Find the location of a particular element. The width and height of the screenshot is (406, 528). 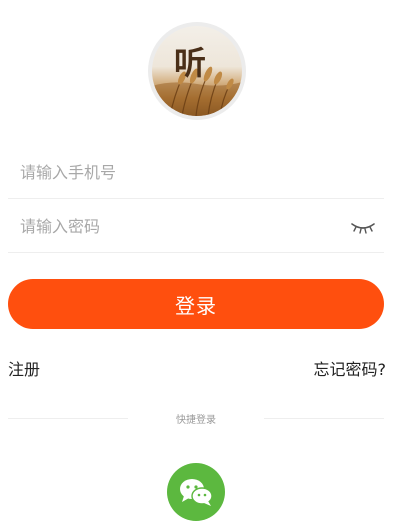

app-logo-image: 听 is located at coordinates (197, 71).